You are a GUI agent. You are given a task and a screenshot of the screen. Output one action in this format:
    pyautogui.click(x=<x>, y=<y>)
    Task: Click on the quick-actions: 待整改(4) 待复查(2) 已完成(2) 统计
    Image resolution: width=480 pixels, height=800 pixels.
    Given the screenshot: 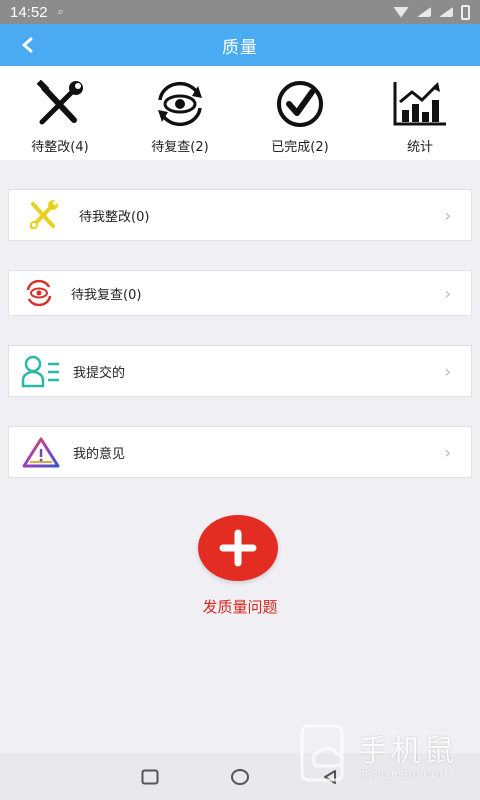 What is the action you would take?
    pyautogui.click(x=240, y=113)
    